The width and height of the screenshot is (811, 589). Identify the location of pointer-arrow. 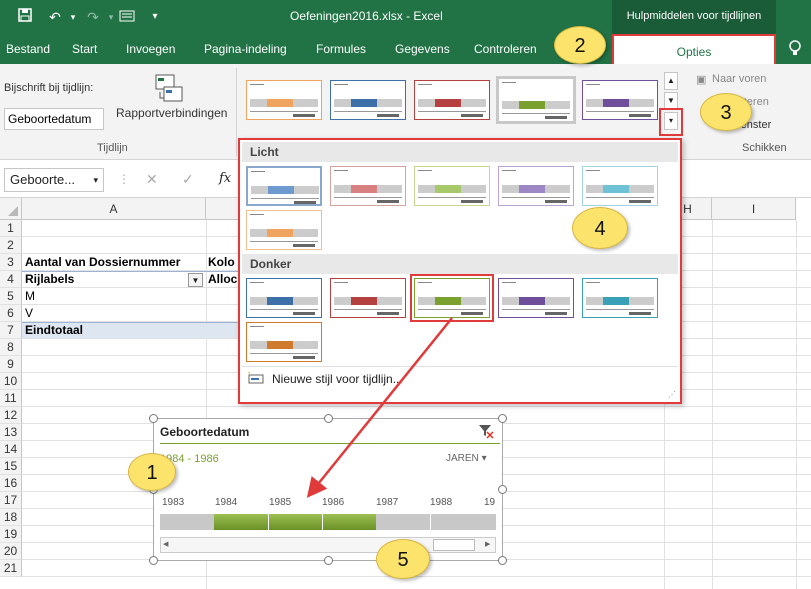
(379, 407).